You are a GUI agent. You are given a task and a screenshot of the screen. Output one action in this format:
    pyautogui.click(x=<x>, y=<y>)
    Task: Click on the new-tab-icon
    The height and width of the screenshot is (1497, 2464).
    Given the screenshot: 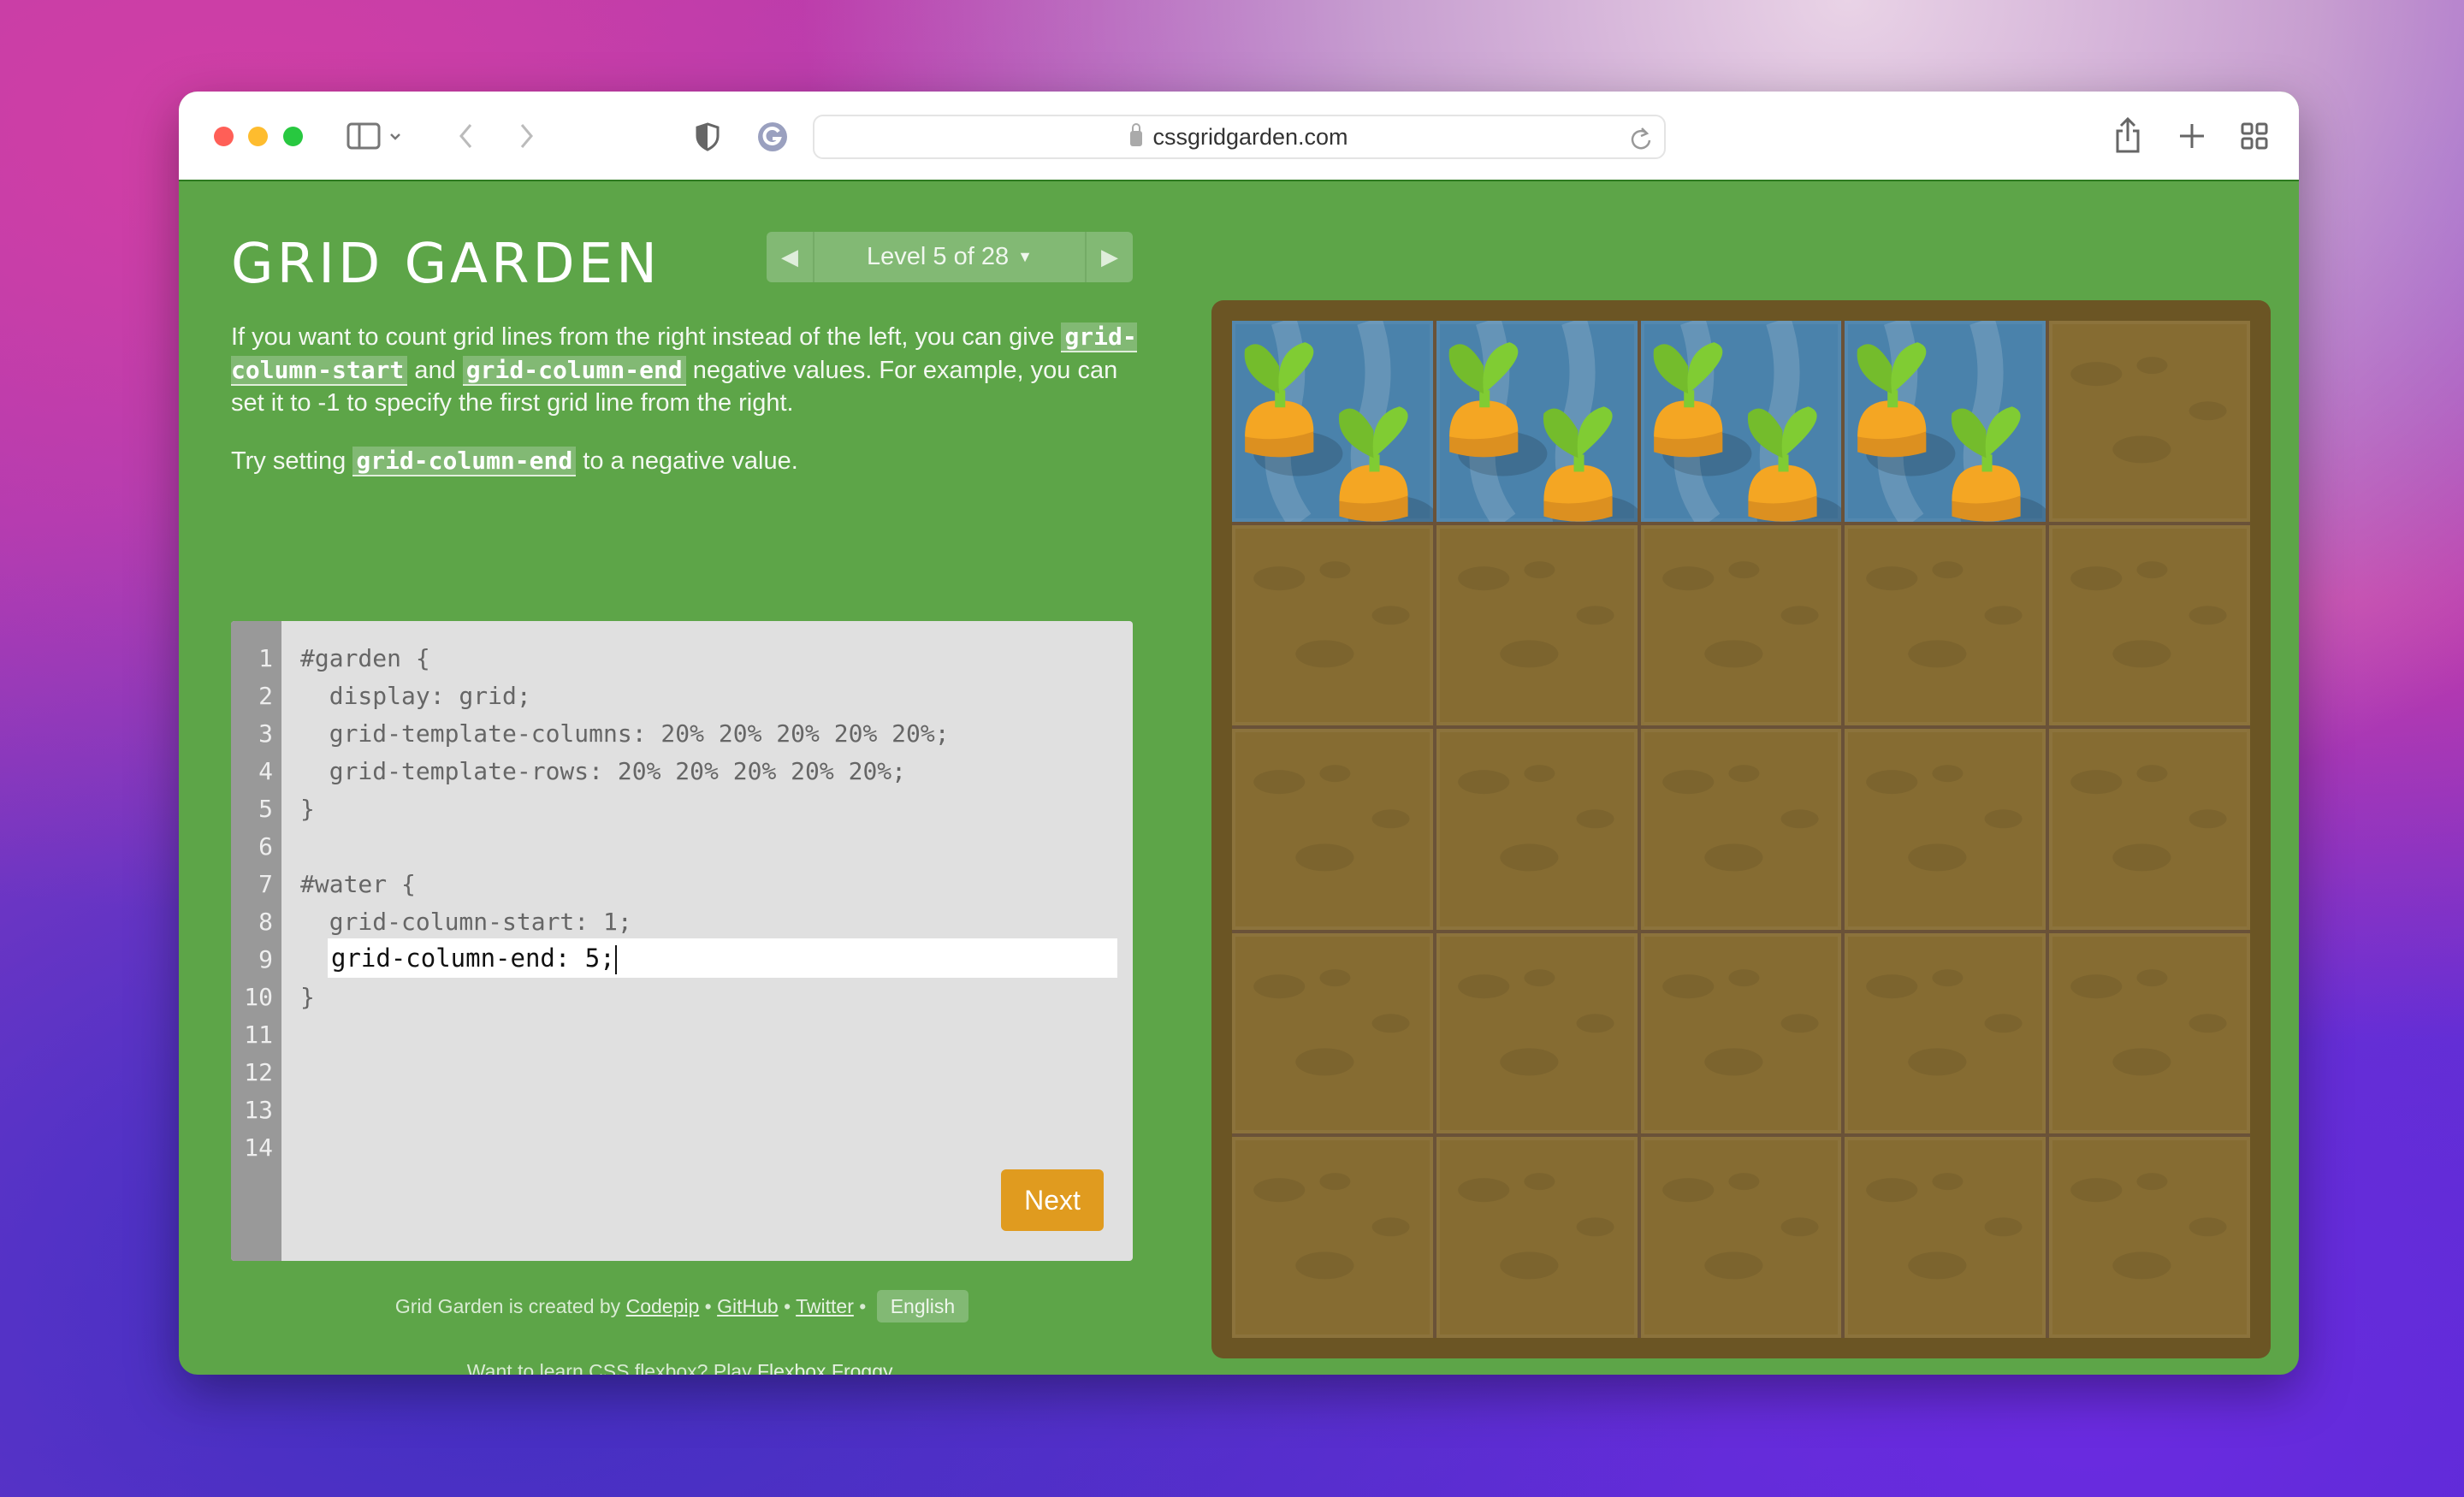 What is the action you would take?
    pyautogui.click(x=2192, y=136)
    